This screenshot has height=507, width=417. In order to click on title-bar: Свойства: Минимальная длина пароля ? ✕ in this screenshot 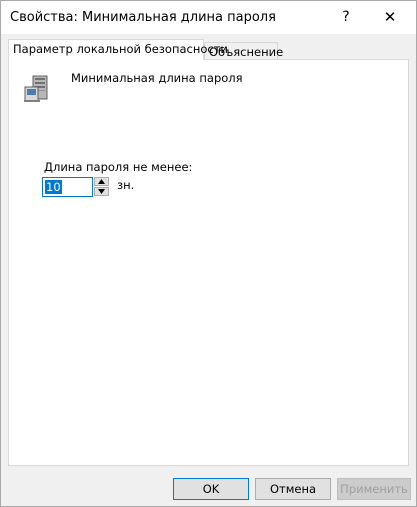, I will do `click(208, 17)`.